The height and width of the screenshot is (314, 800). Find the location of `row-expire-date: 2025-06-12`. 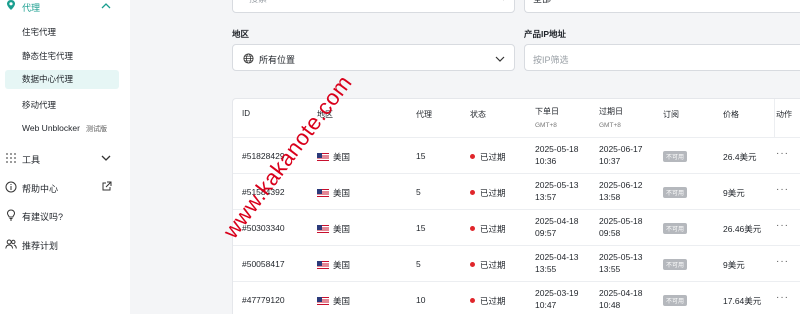

row-expire-date: 2025-06-12 is located at coordinates (621, 185).